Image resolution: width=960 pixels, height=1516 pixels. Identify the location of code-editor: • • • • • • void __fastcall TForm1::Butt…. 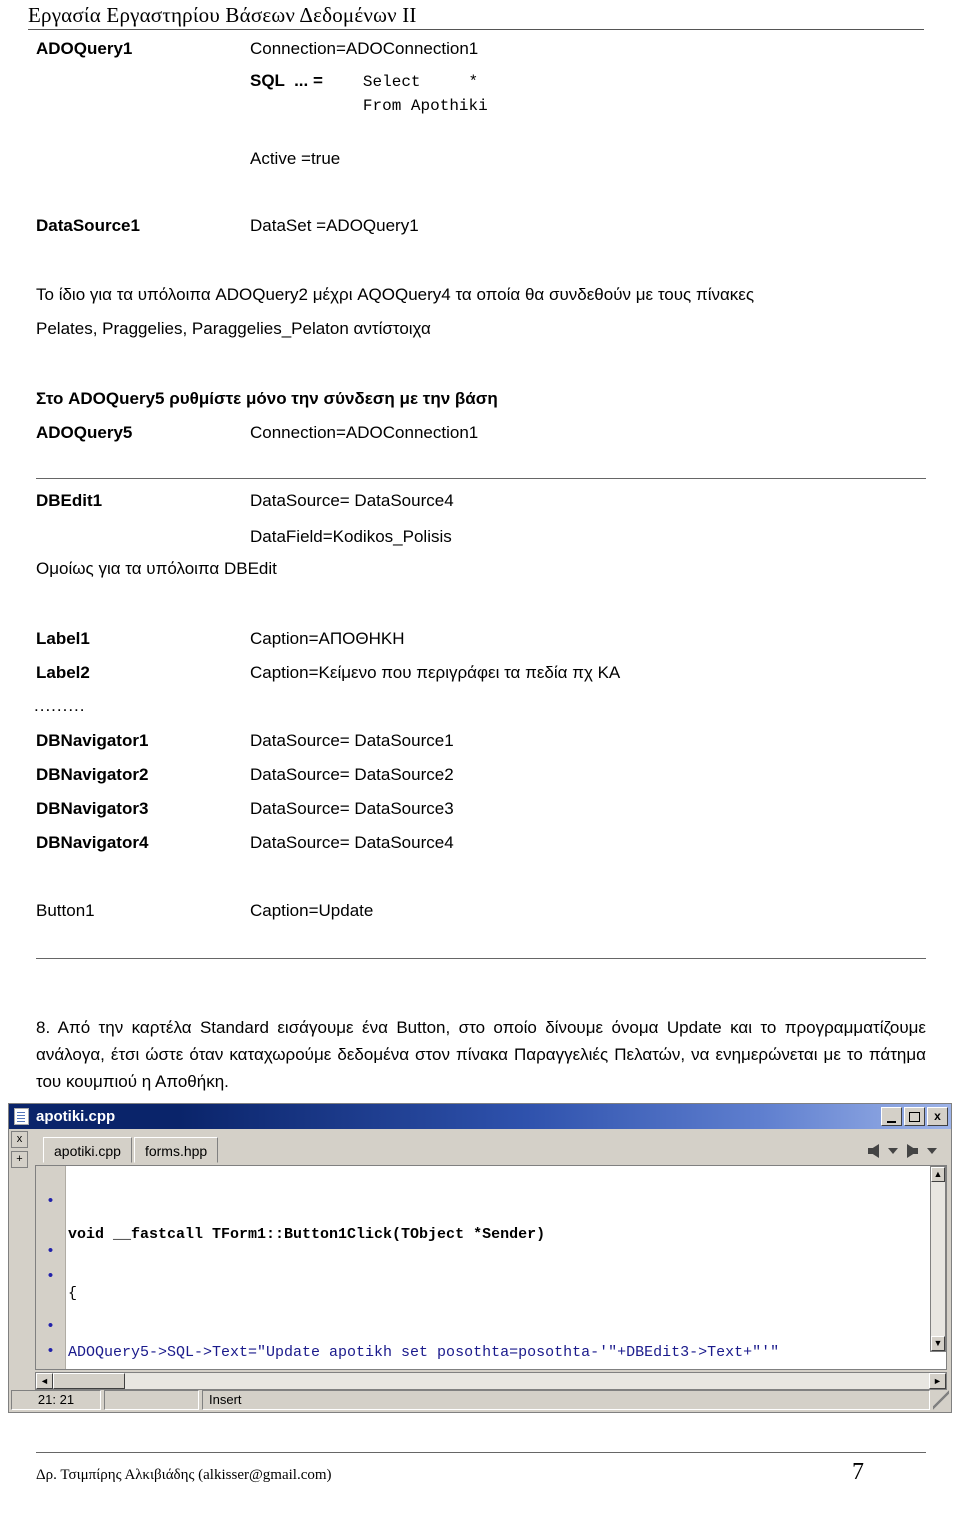
(491, 1267).